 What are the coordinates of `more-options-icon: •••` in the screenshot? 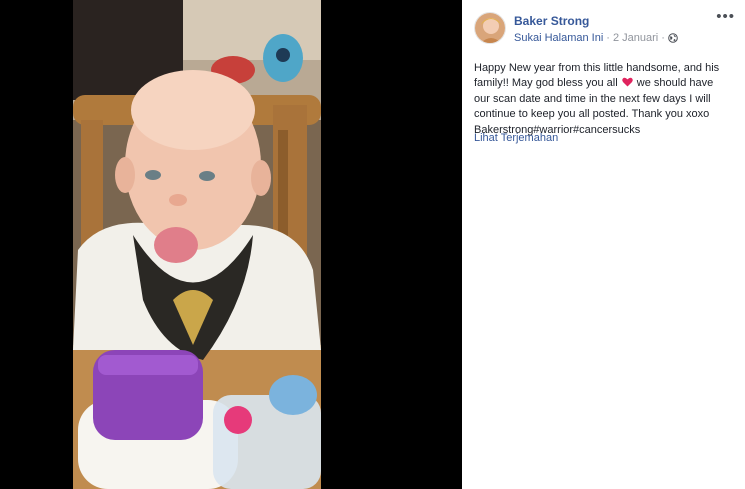 It's located at (725, 16).